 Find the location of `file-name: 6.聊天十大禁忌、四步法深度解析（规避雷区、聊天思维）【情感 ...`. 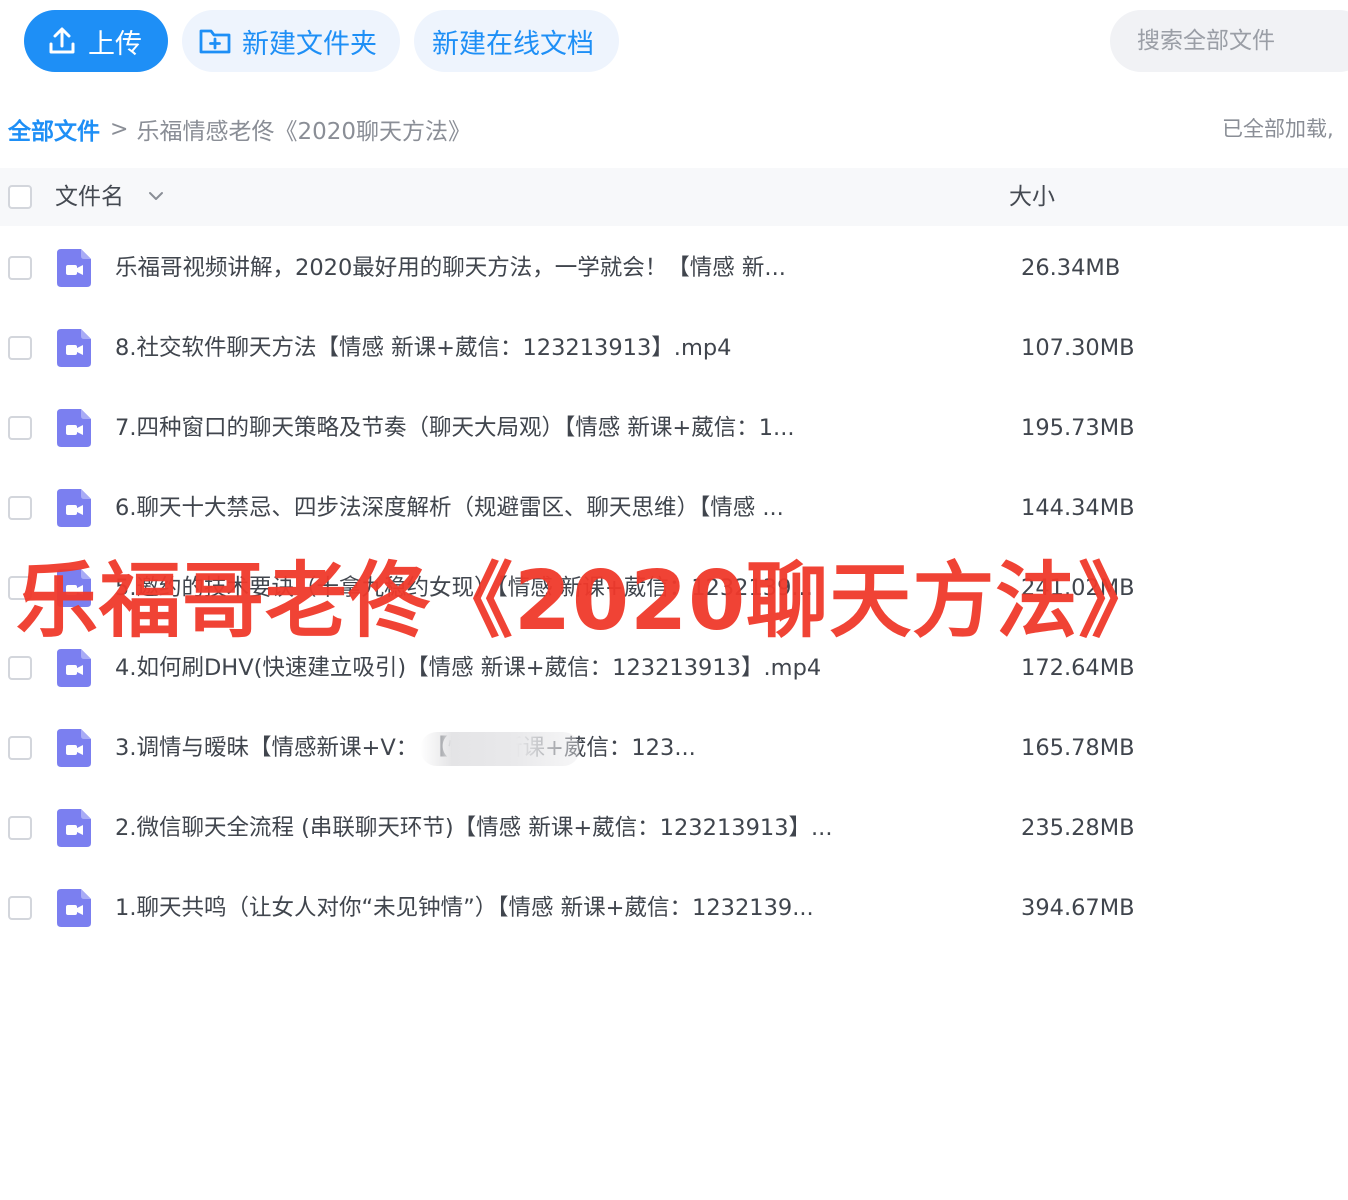

file-name: 6.聊天十大禁忌、四步法深度解析（规避雷区、聊天思维）【情感 ... is located at coordinates (449, 508).